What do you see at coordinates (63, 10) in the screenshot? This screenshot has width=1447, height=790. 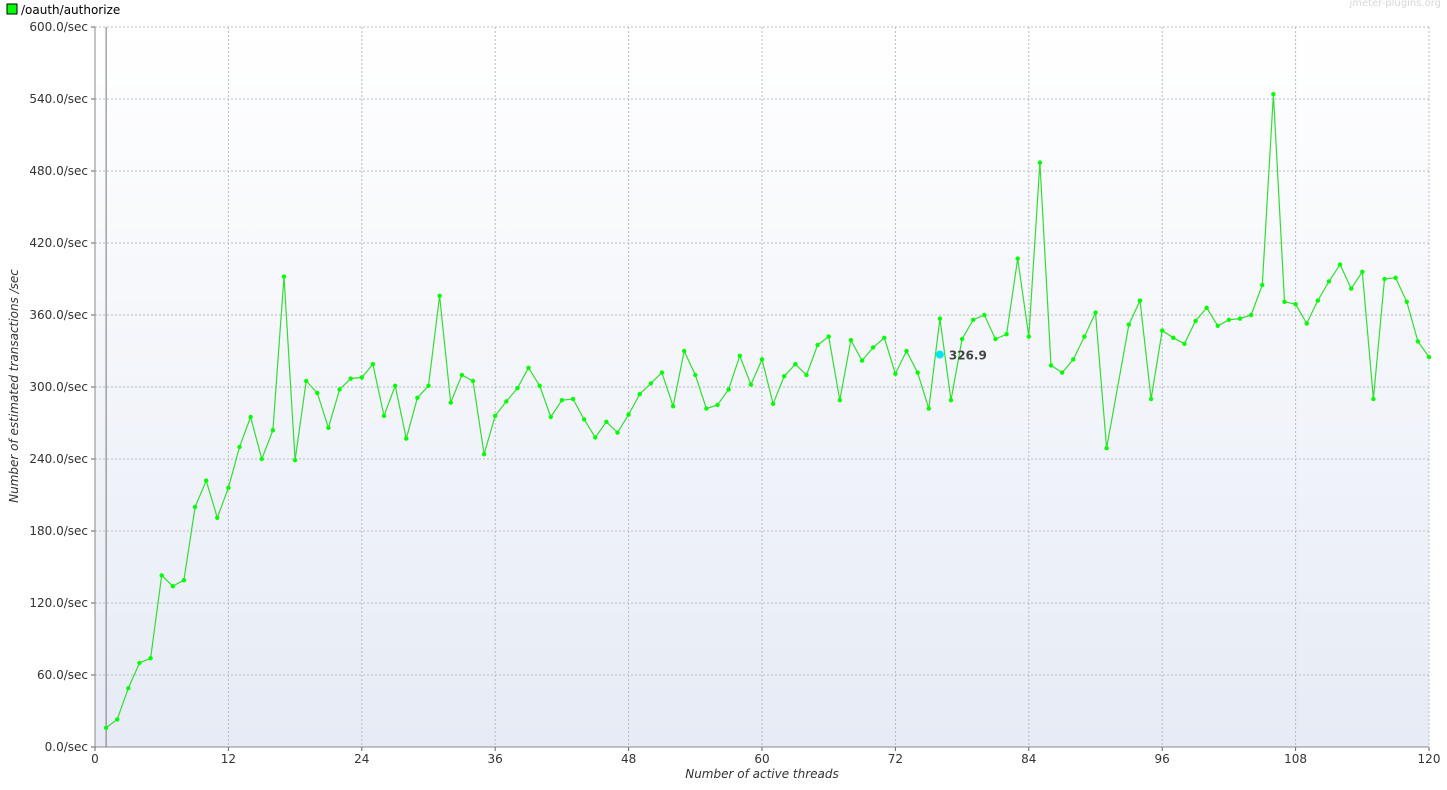 I see `legend: /oauth/authorize` at bounding box center [63, 10].